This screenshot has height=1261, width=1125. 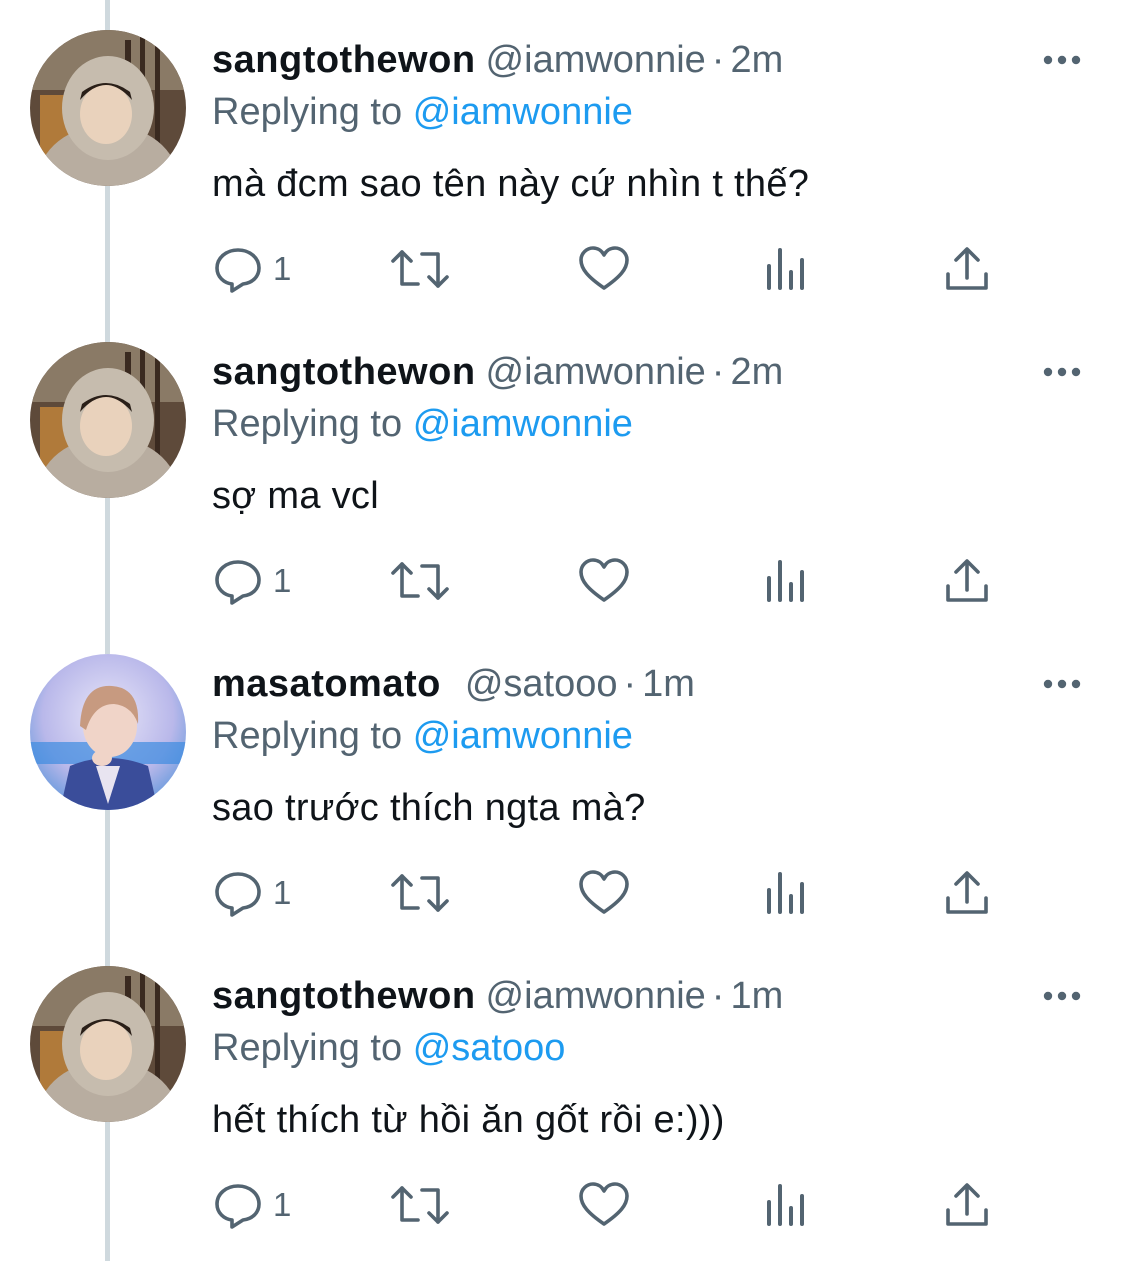 I want to click on tweet-text: sợ ma vcl, so click(x=295, y=496).